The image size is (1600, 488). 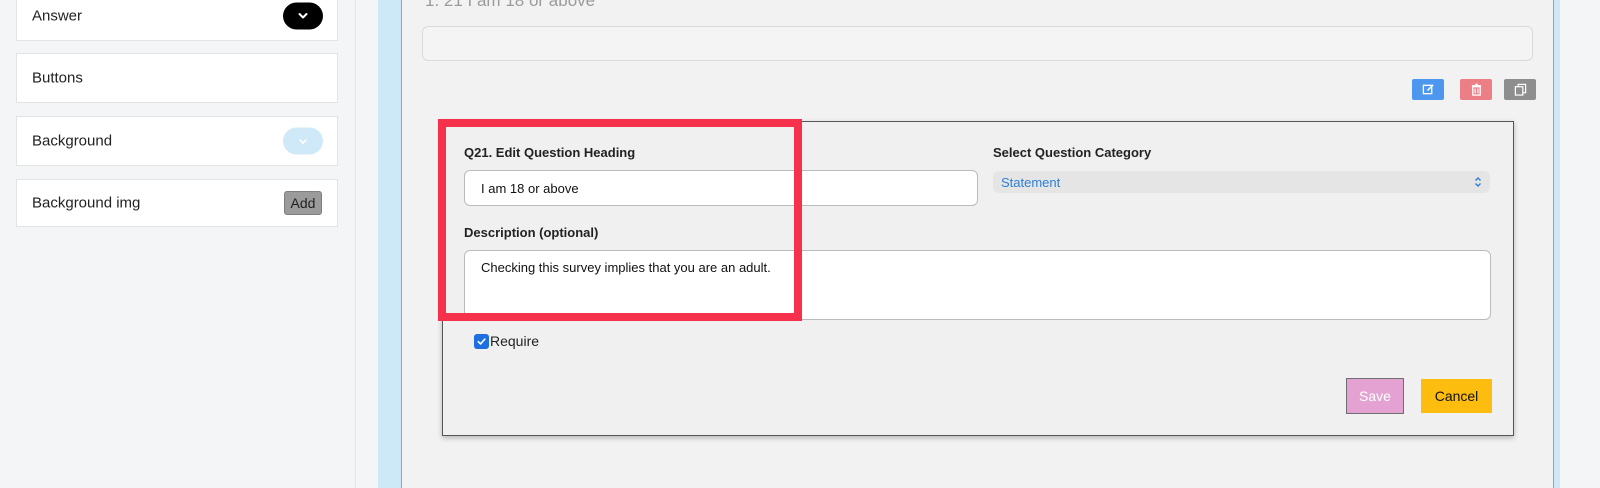 I want to click on copy-icon, so click(x=1520, y=89).